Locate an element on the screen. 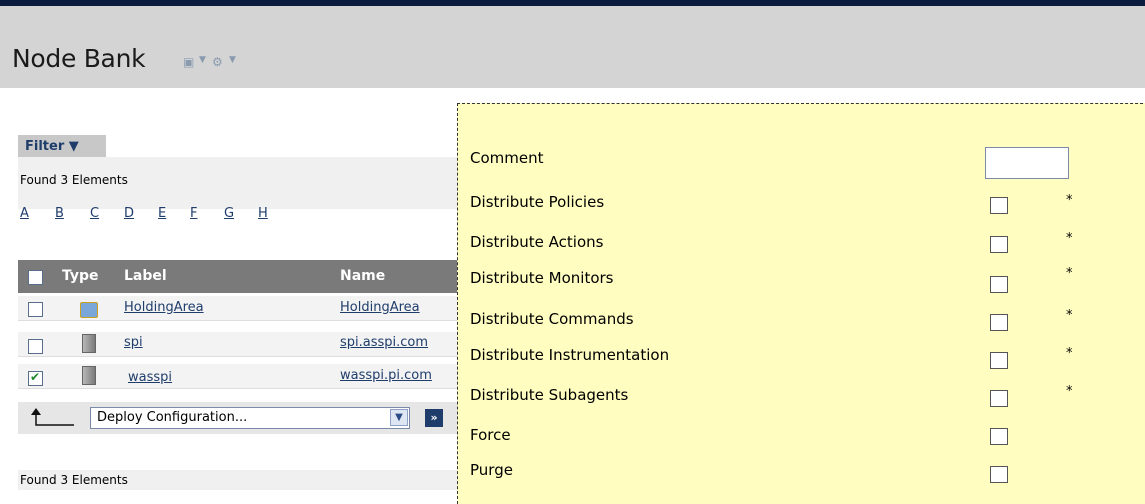  window-icon: ▣ is located at coordinates (188, 62).